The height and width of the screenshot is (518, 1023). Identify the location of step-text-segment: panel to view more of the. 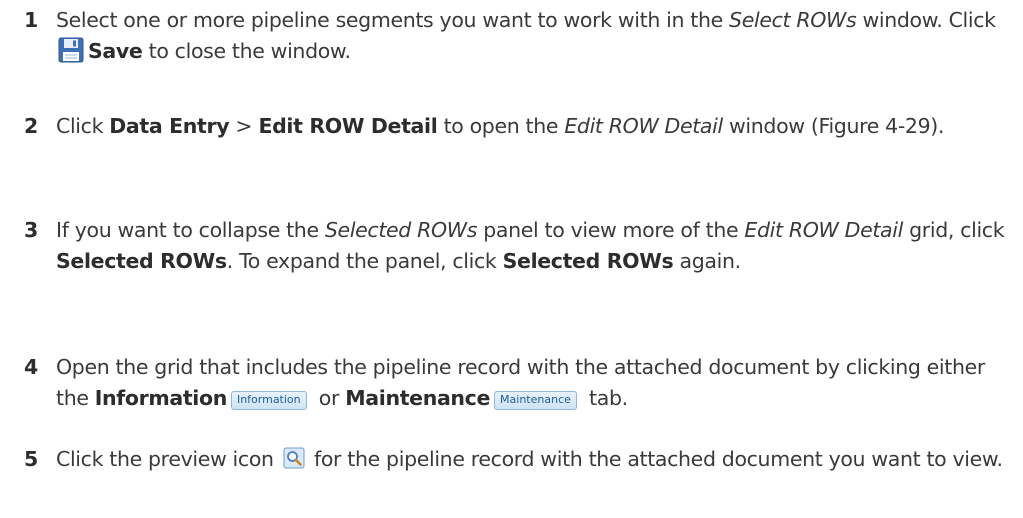
(611, 230).